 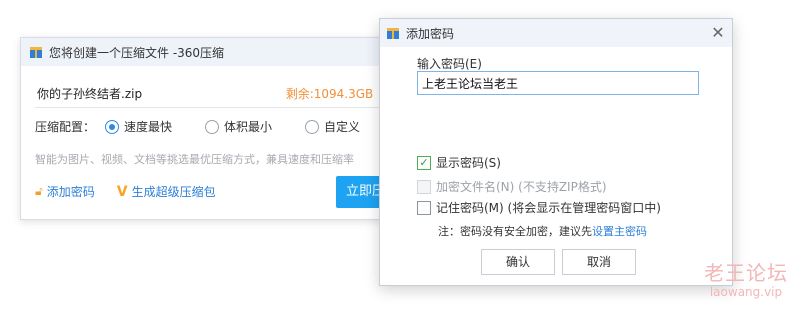 I want to click on zip-actions: 🔓︎ 添加密码 V 生成超级压缩包, so click(x=125, y=191).